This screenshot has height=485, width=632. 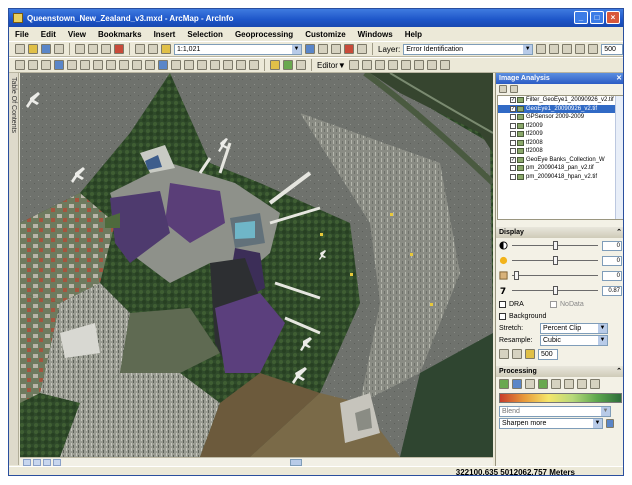 What do you see at coordinates (140, 49) in the screenshot?
I see `undo-icon` at bounding box center [140, 49].